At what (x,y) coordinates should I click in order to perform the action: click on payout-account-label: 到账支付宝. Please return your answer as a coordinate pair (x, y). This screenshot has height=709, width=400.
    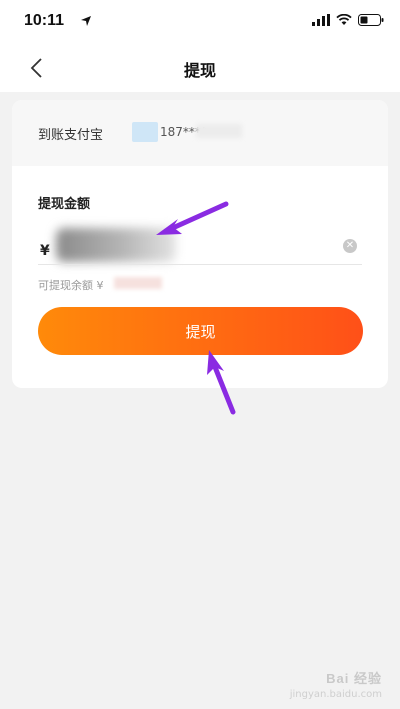
    Looking at the image, I should click on (71, 135).